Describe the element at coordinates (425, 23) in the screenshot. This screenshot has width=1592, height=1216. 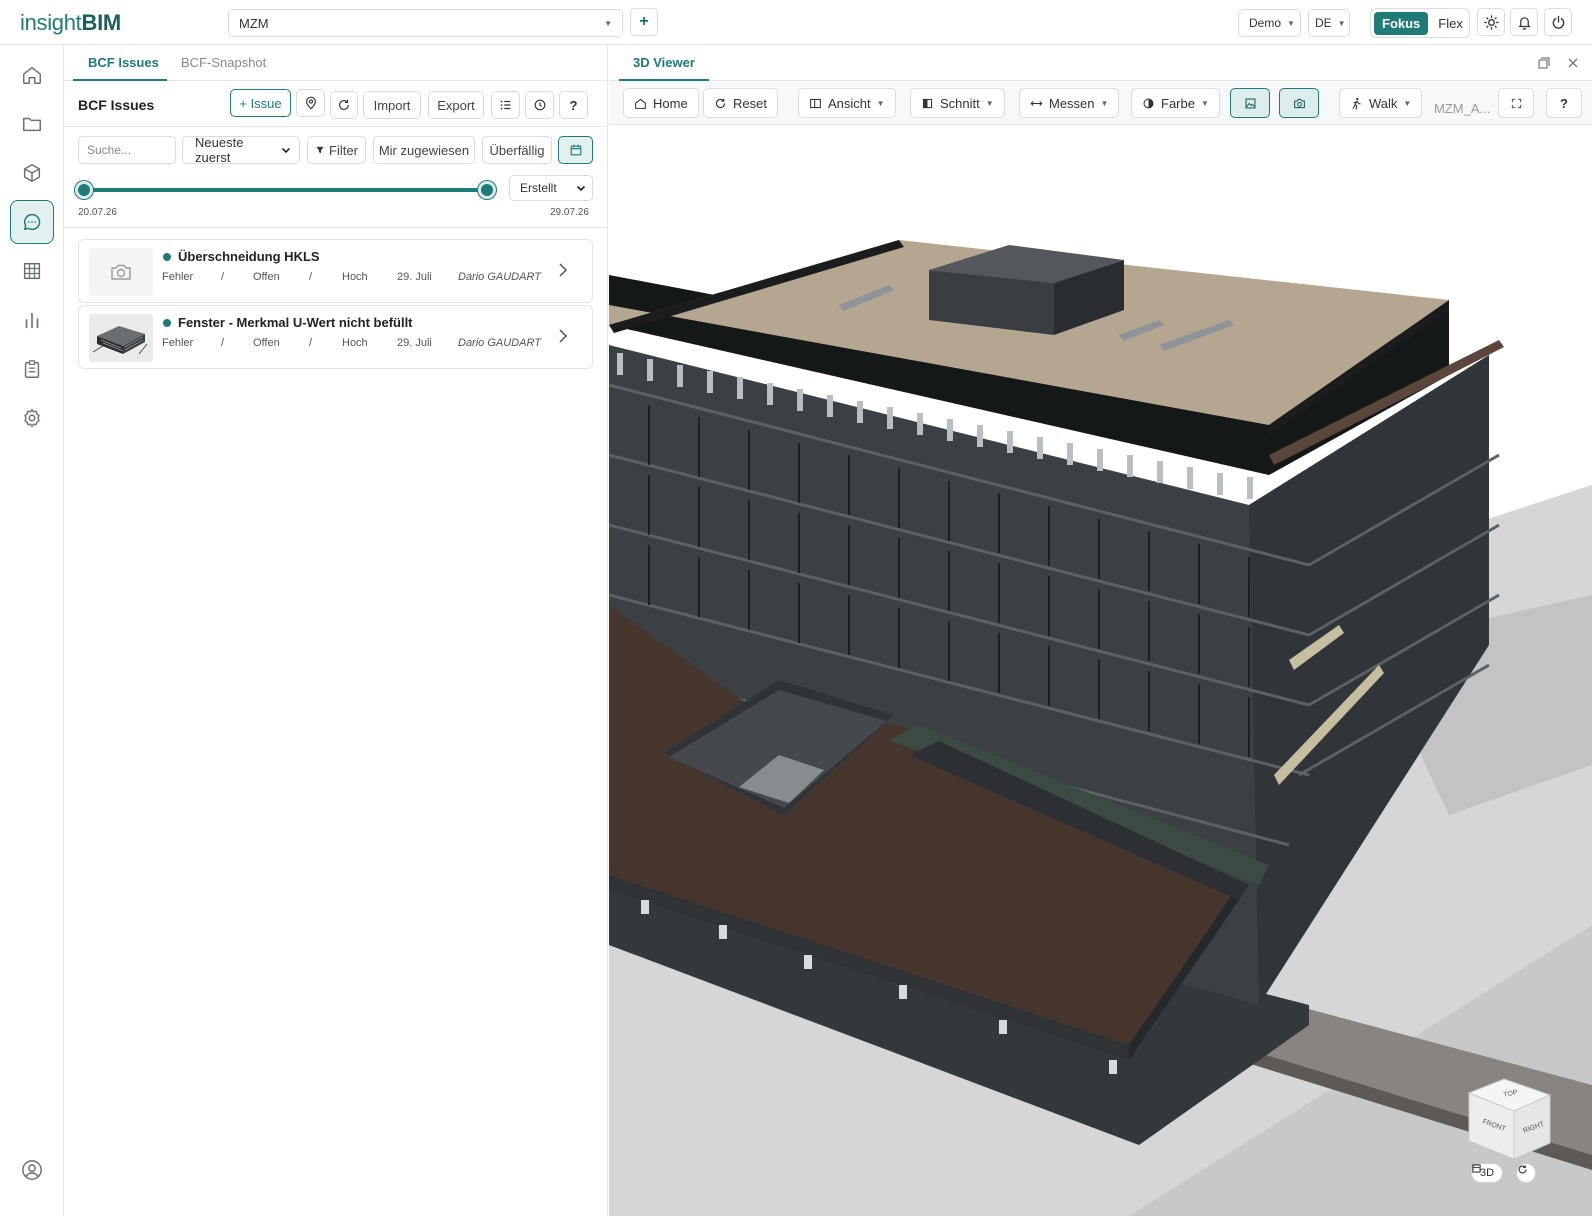
I see `project-select: MZM ▼` at that location.